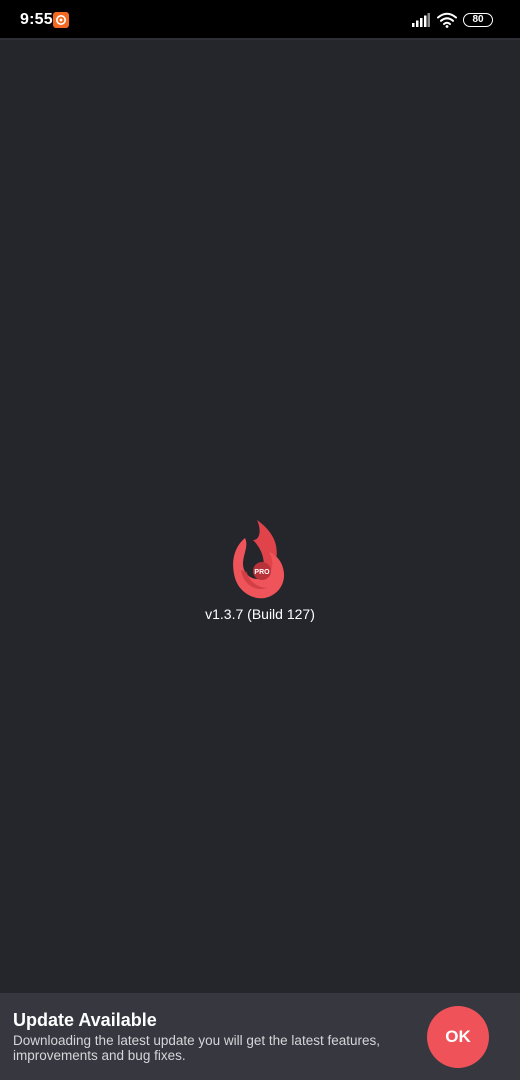  Describe the element at coordinates (447, 22) in the screenshot. I see `wifi-icon` at that location.